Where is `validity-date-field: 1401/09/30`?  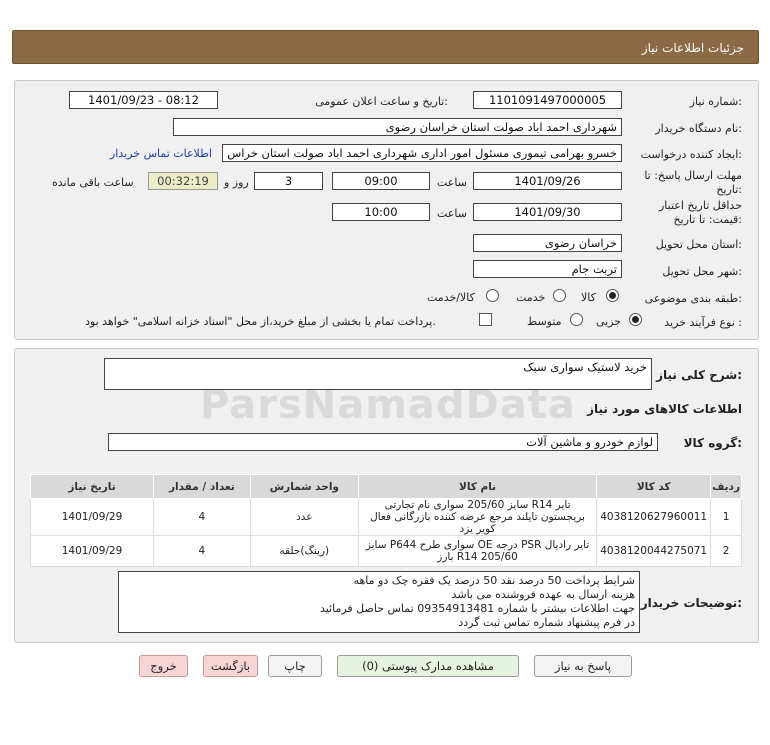
validity-date-field: 1401/09/30 is located at coordinates (547, 212).